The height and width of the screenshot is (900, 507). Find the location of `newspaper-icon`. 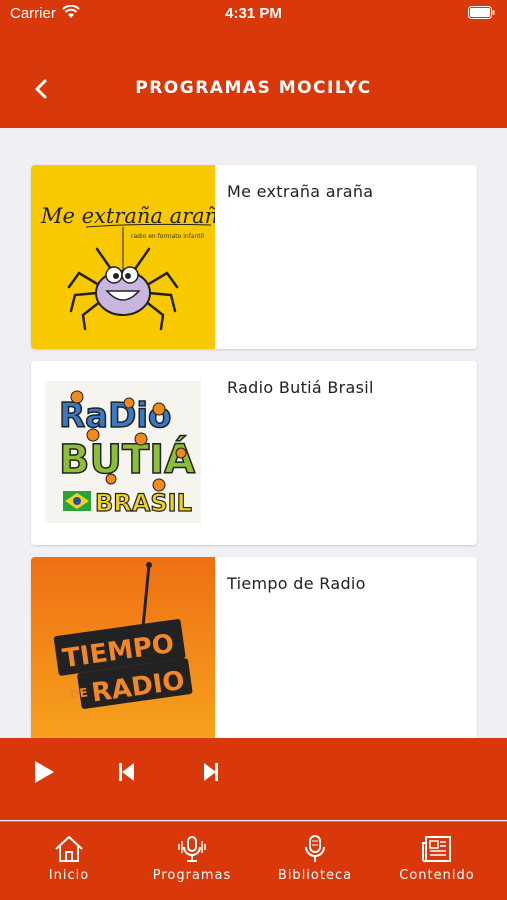

newspaper-icon is located at coordinates (436, 849).